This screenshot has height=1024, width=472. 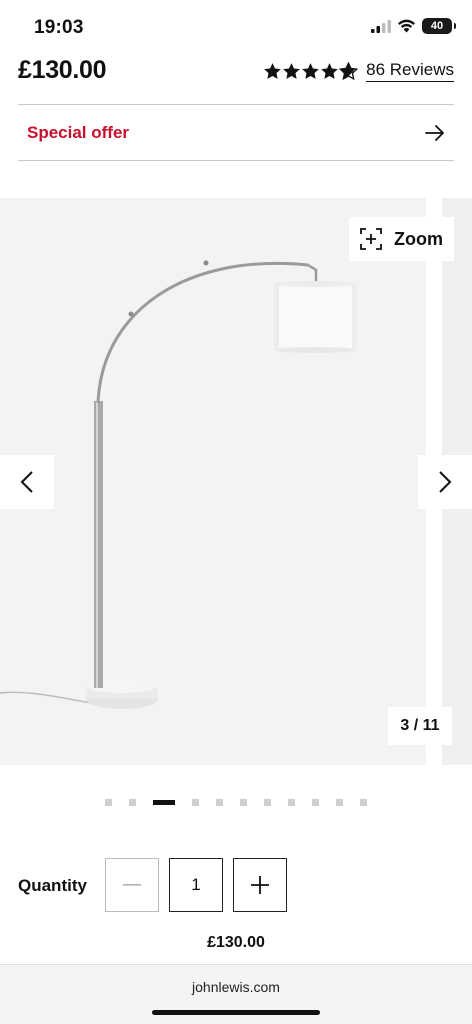 I want to click on special-offer-row: Special offer, so click(x=236, y=133).